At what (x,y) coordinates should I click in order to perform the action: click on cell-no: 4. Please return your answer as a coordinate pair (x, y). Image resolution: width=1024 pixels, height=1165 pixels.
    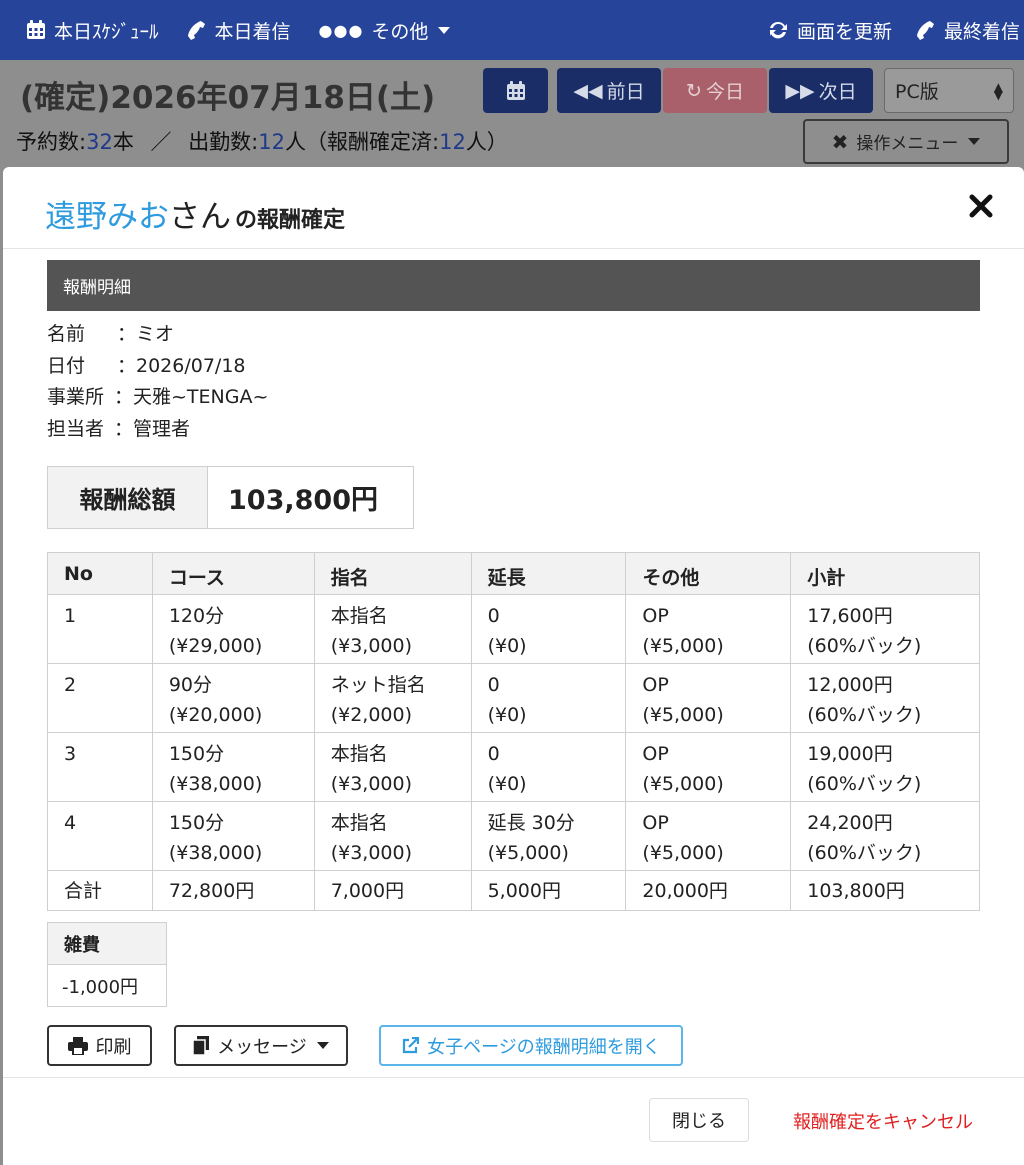
    Looking at the image, I should click on (100, 836).